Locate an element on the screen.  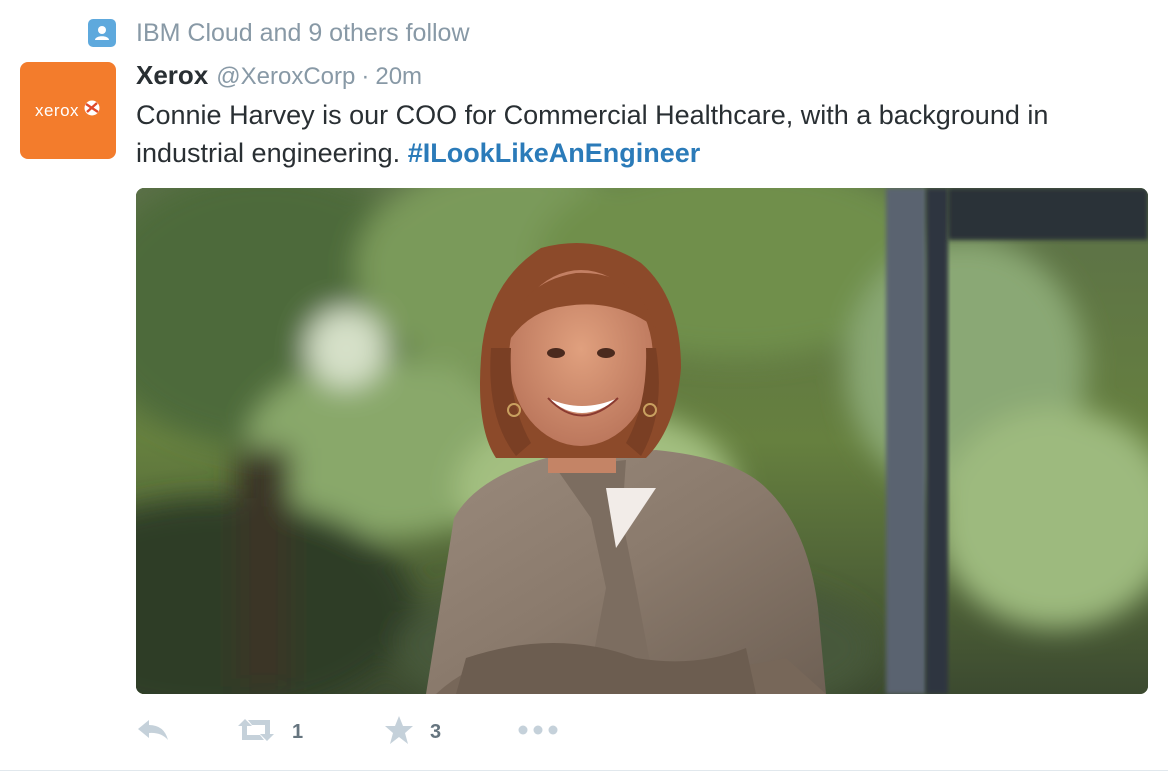
favorite-count: 3 is located at coordinates (436, 731).